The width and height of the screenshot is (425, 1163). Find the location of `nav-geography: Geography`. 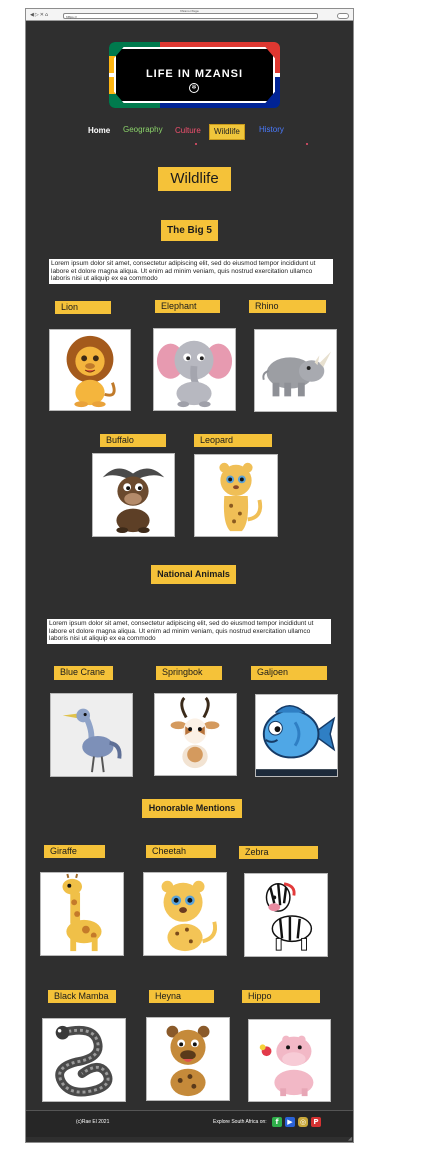

nav-geography: Geography is located at coordinates (143, 130).